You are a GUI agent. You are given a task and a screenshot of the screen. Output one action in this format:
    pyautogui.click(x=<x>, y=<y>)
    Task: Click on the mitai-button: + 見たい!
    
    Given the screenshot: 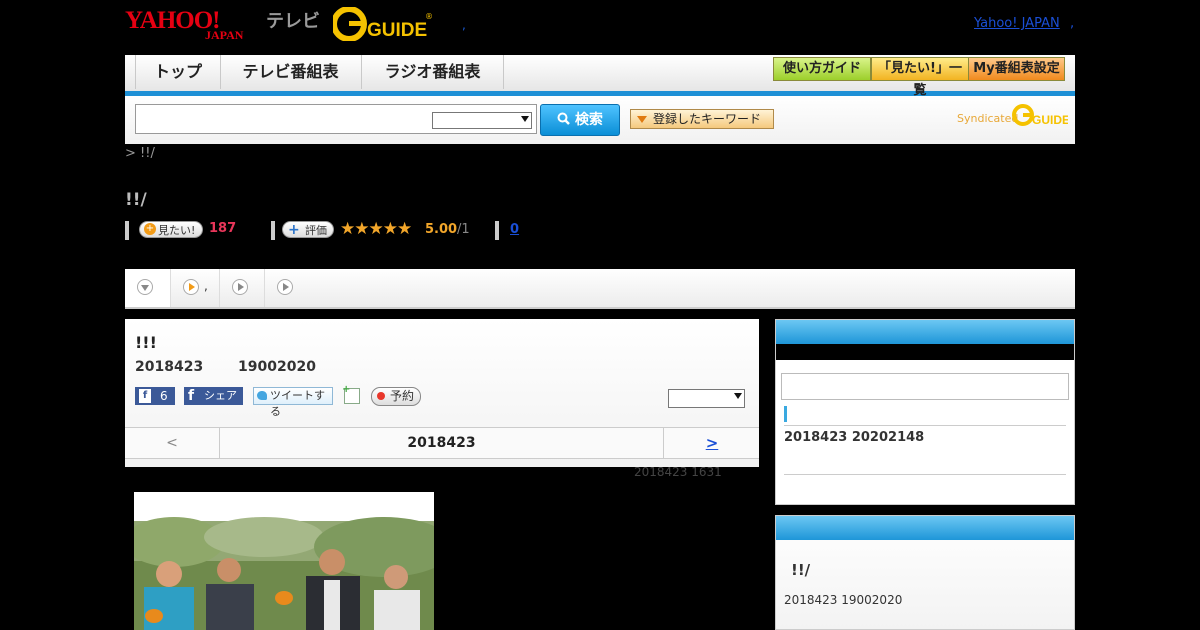 What is the action you would take?
    pyautogui.click(x=171, y=229)
    